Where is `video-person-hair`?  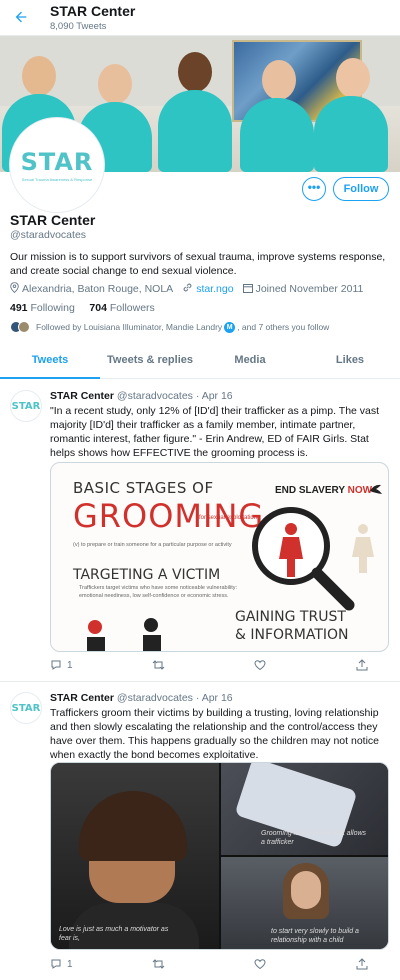
video-person-hair is located at coordinates (133, 826).